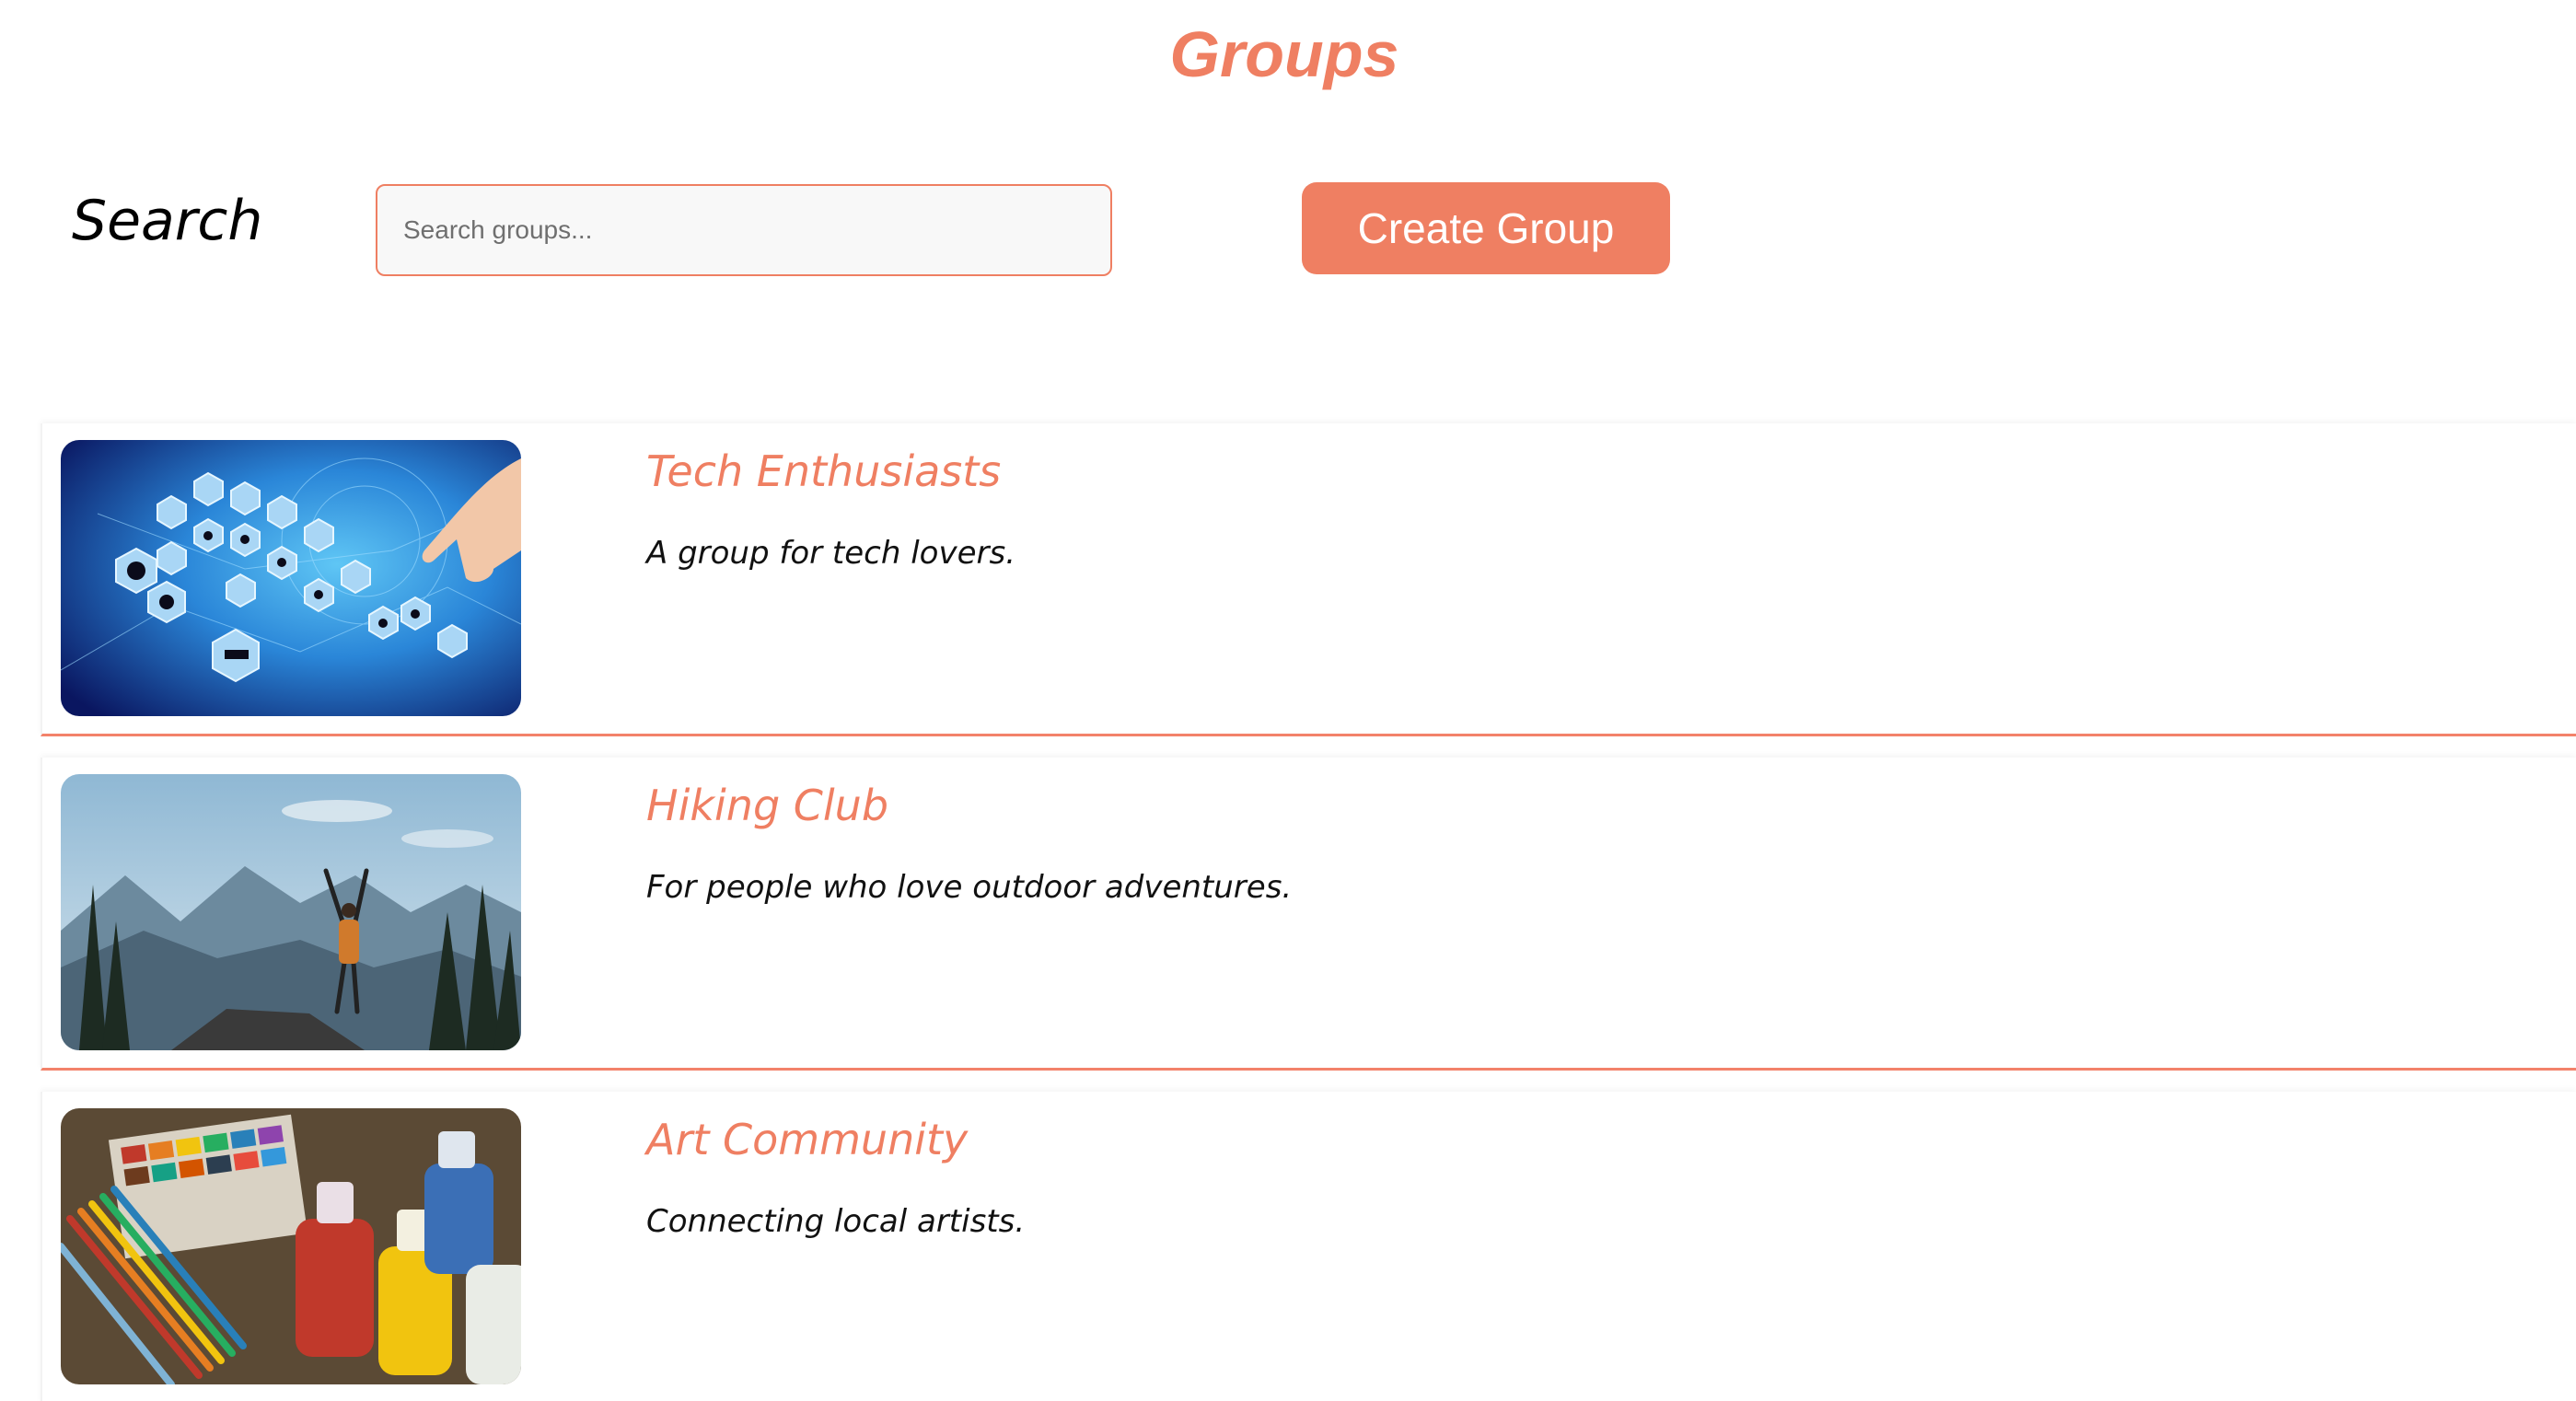 The image size is (2576, 1401). What do you see at coordinates (291, 912) in the screenshot?
I see `mountain-hiker-image` at bounding box center [291, 912].